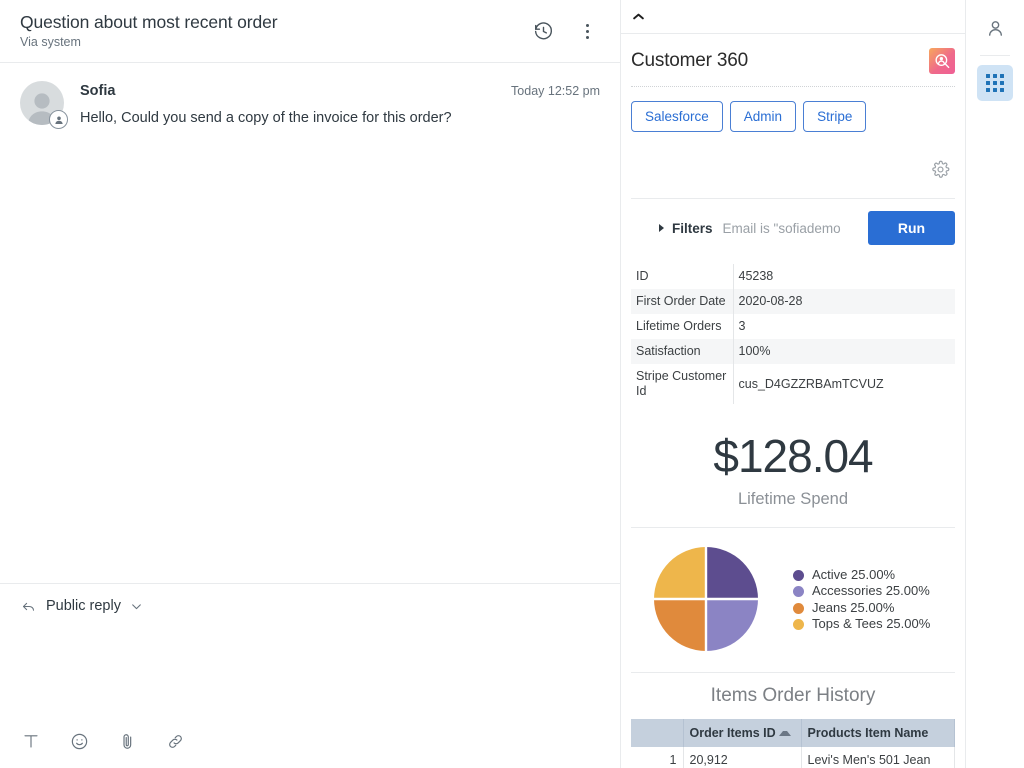 This screenshot has height=768, width=1024. Describe the element at coordinates (878, 757) in the screenshot. I see `cell-product-name: Levi's Men's 501 Jean` at that location.